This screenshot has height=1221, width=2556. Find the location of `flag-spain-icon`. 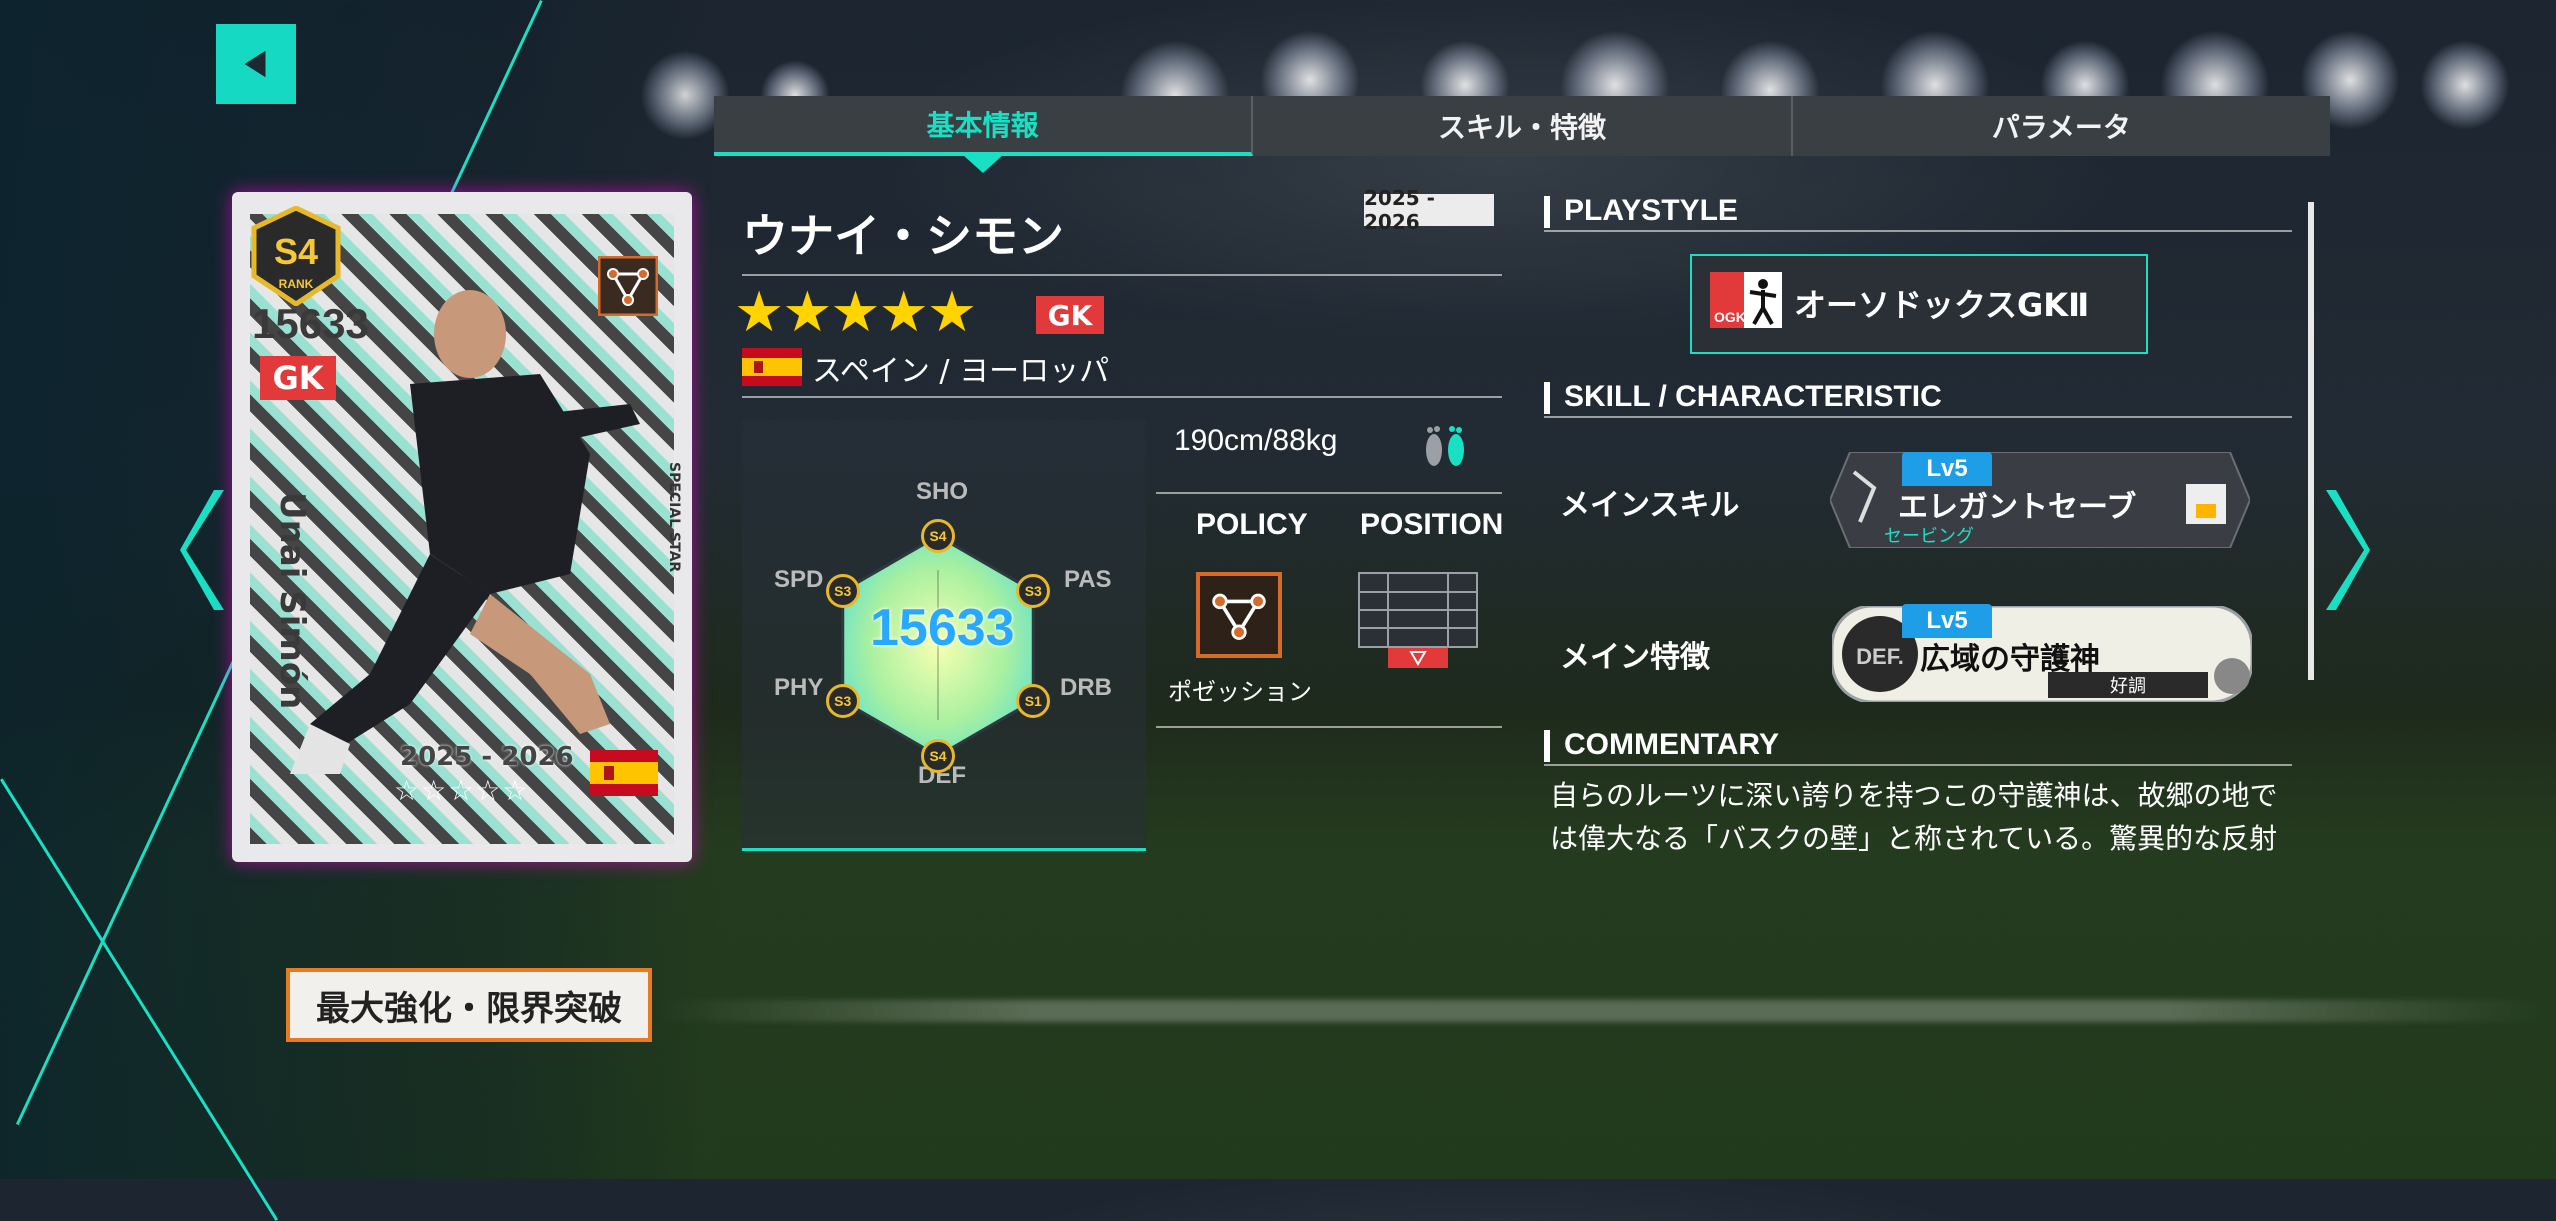

flag-spain-icon is located at coordinates (772, 367).